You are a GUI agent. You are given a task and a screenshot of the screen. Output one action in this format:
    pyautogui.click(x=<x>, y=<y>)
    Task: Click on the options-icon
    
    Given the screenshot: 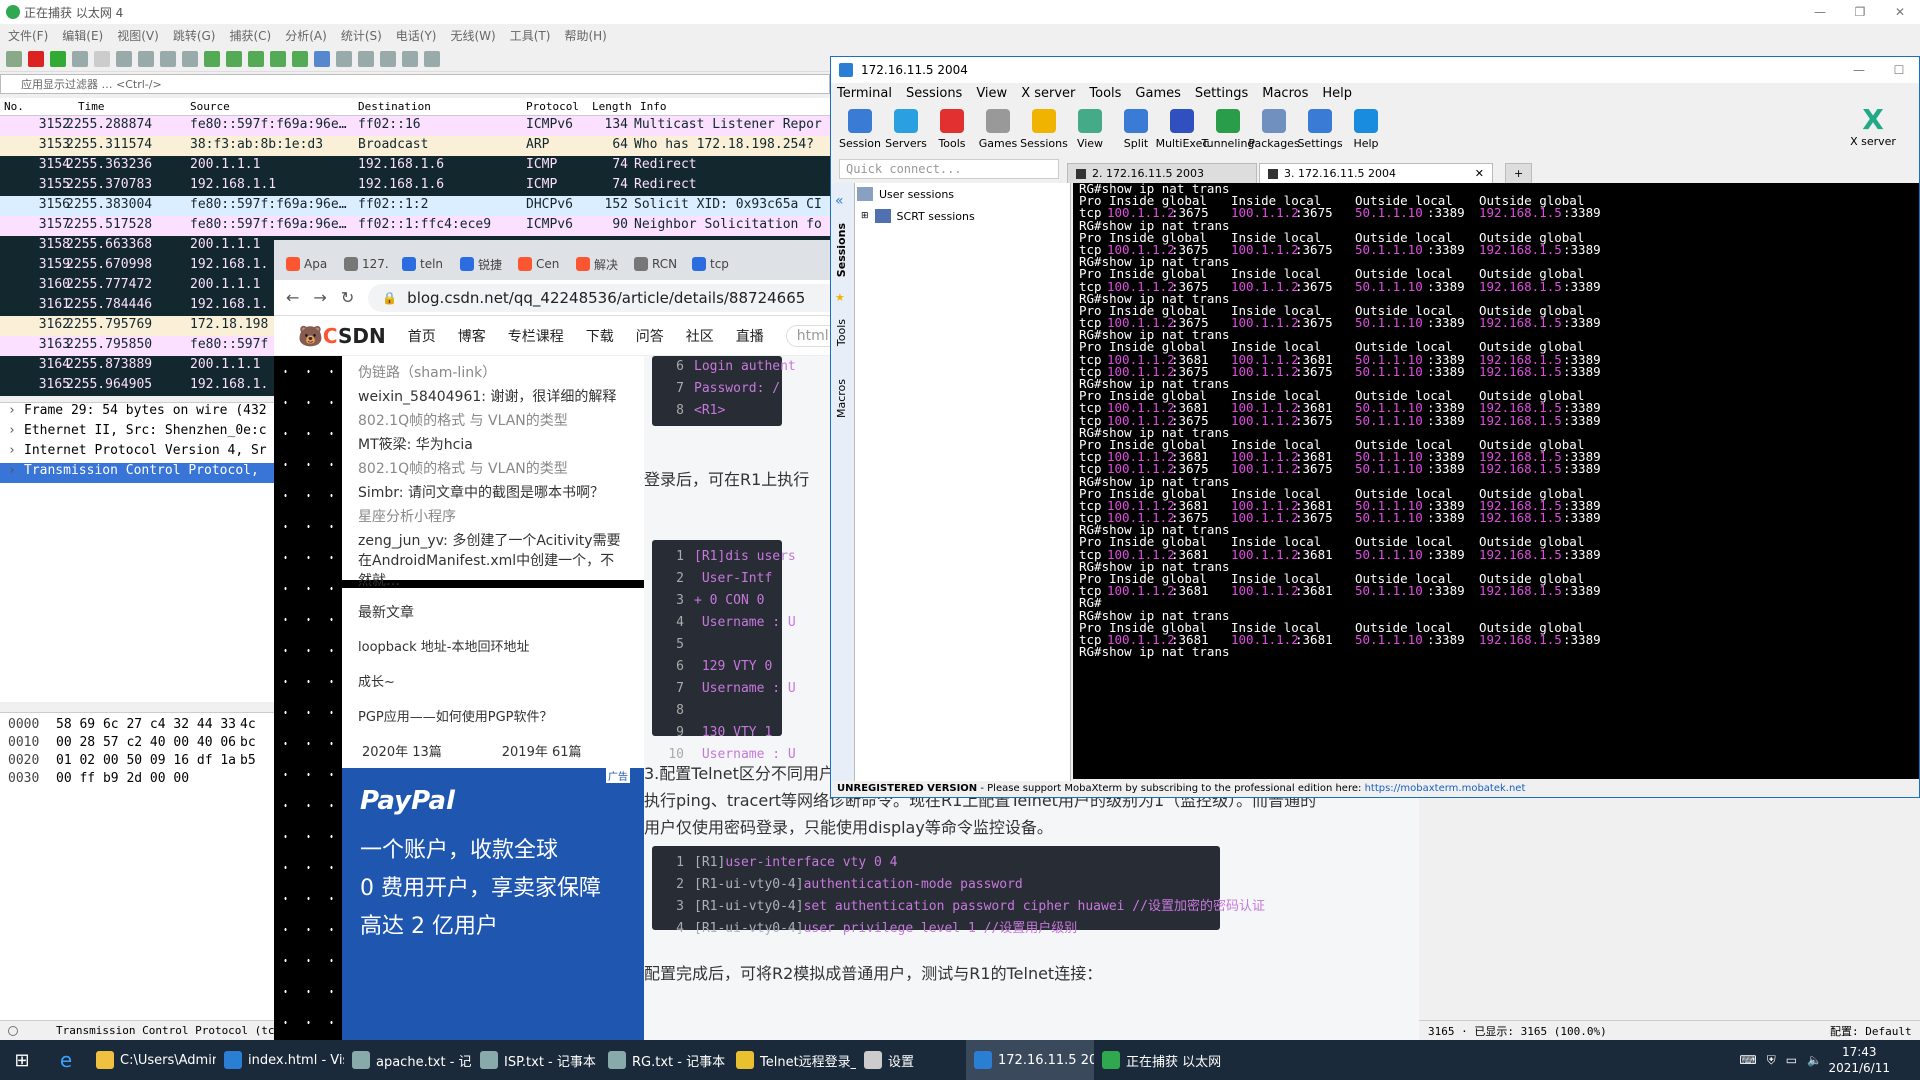 What is the action you would take?
    pyautogui.click(x=80, y=58)
    